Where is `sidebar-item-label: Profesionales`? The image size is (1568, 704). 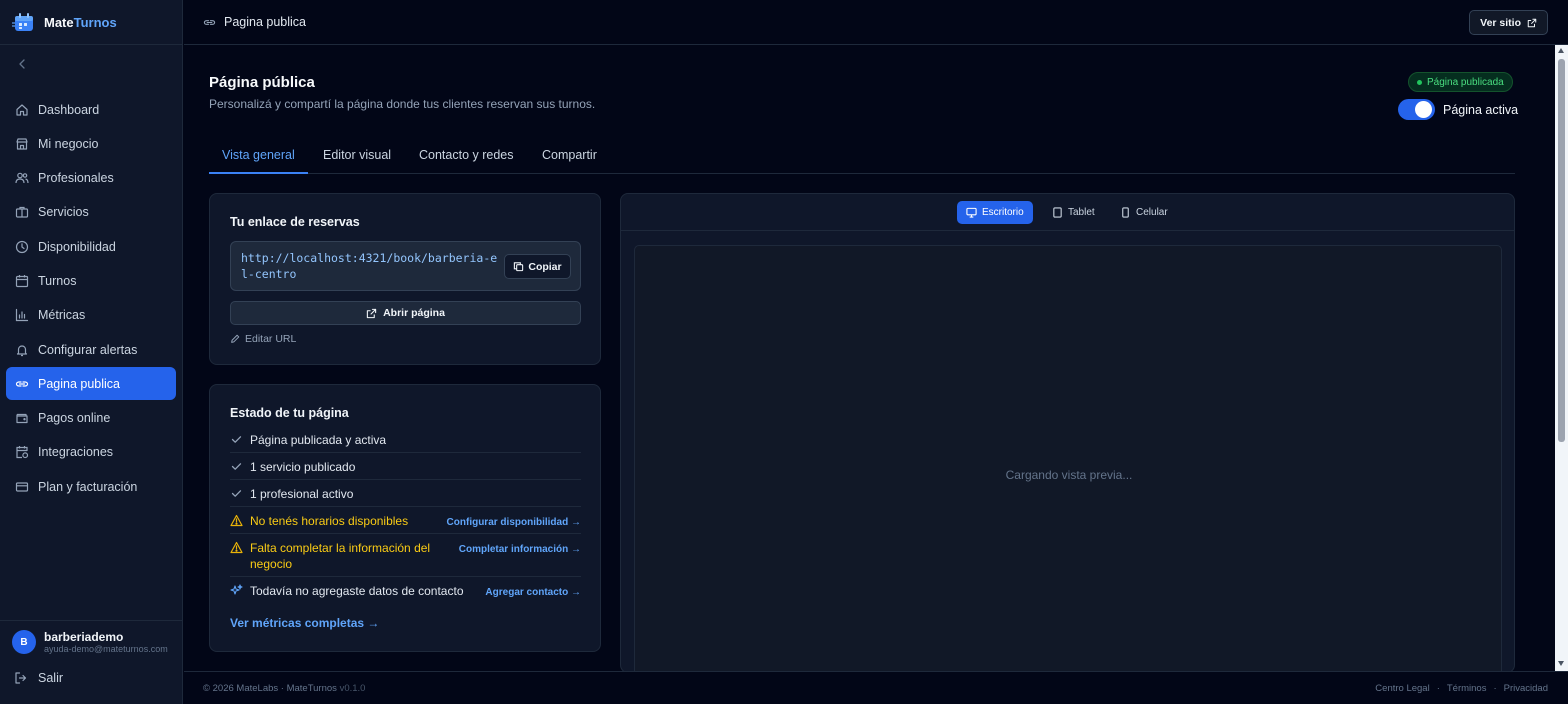 sidebar-item-label: Profesionales is located at coordinates (76, 178).